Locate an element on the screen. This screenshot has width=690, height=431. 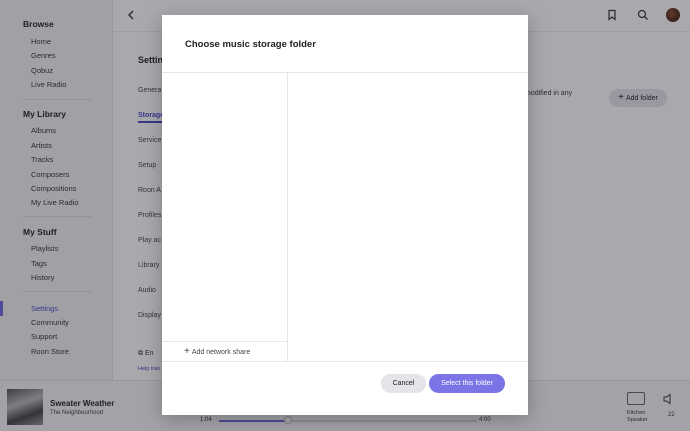
add-network-share-label: Add network share is located at coordinates (221, 352).